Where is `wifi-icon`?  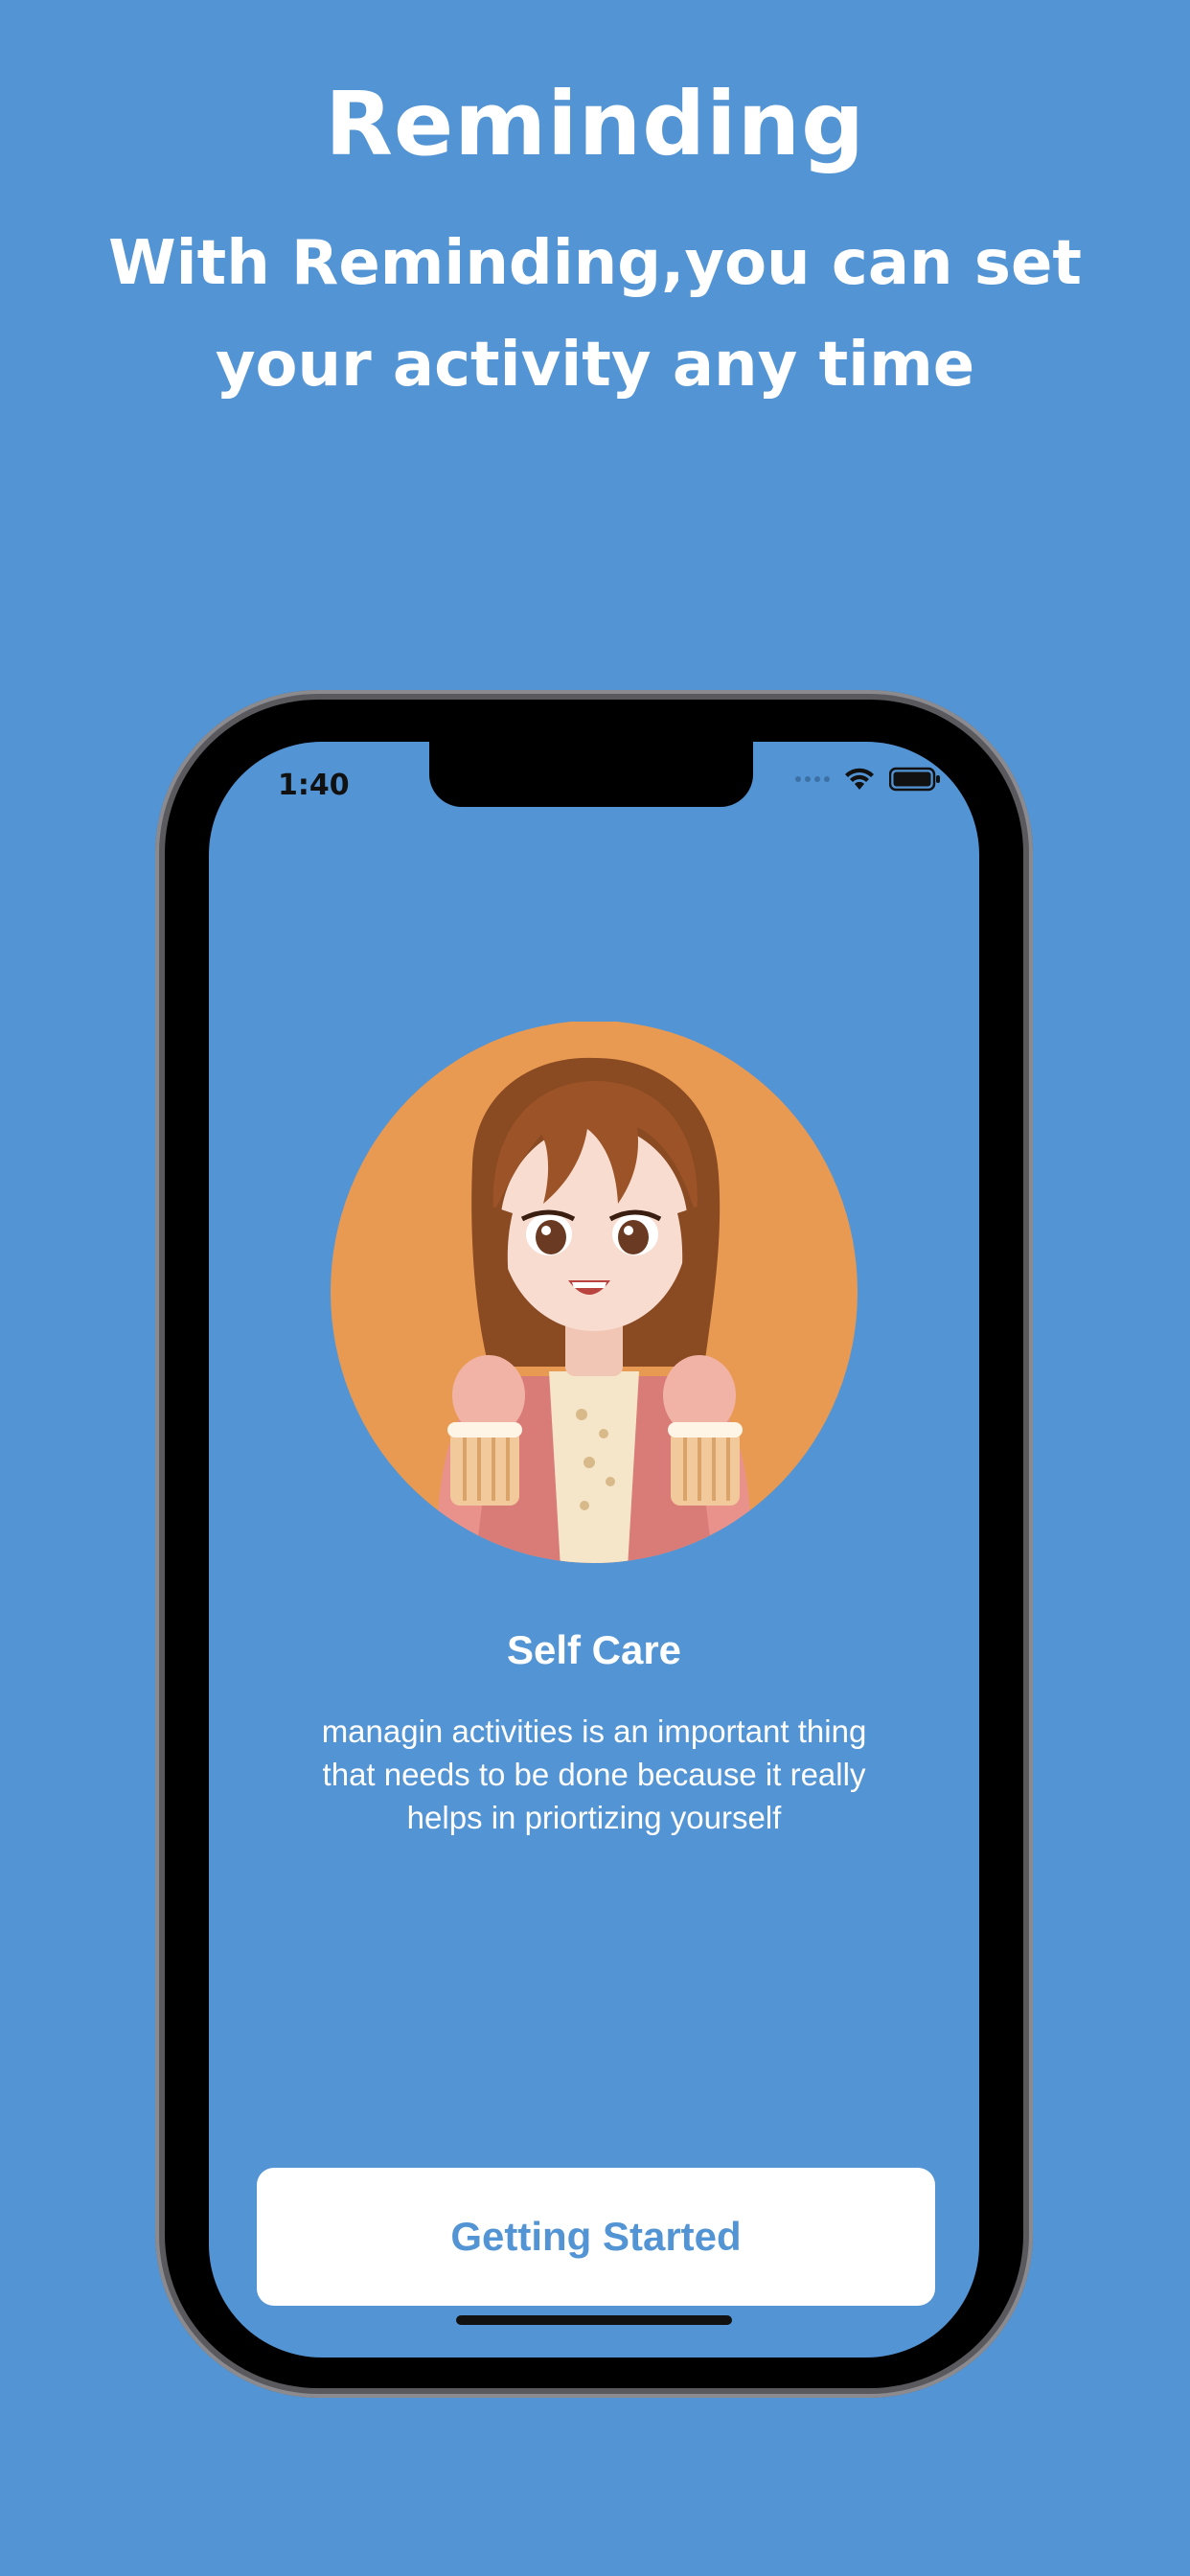 wifi-icon is located at coordinates (859, 779).